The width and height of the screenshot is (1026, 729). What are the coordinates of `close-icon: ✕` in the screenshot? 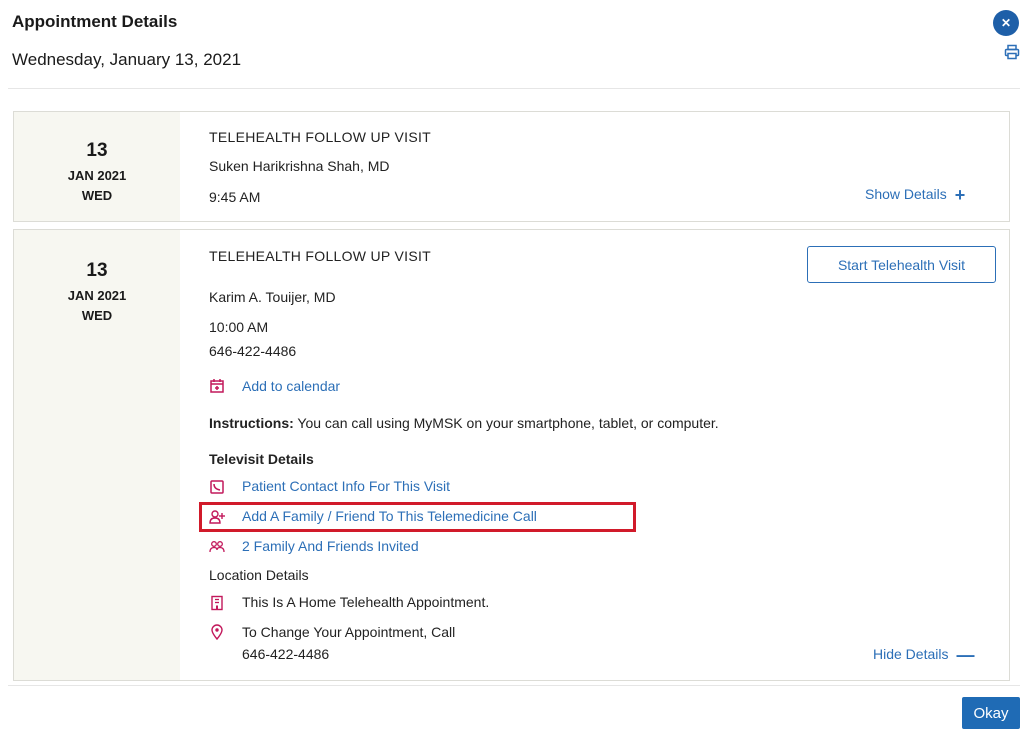 It's located at (1006, 23).